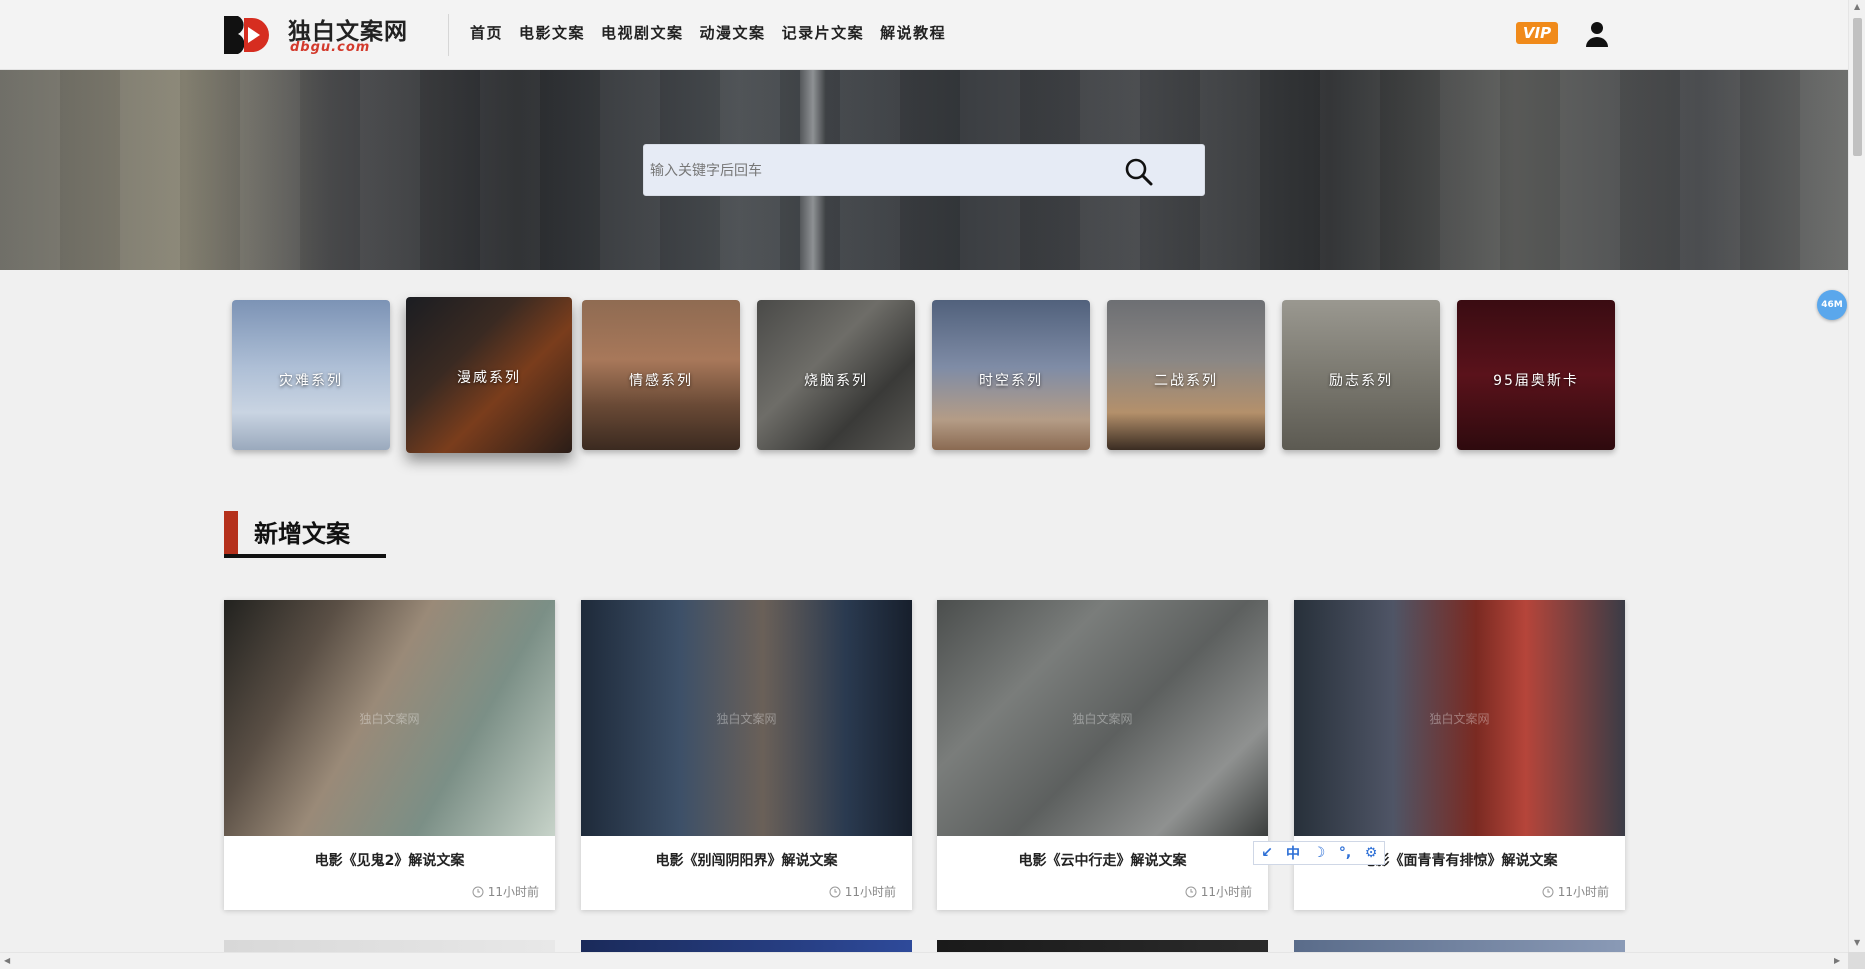 This screenshot has height=969, width=1865. Describe the element at coordinates (7, 960) in the screenshot. I see `scroll-left-arrow-icon: ◀` at that location.